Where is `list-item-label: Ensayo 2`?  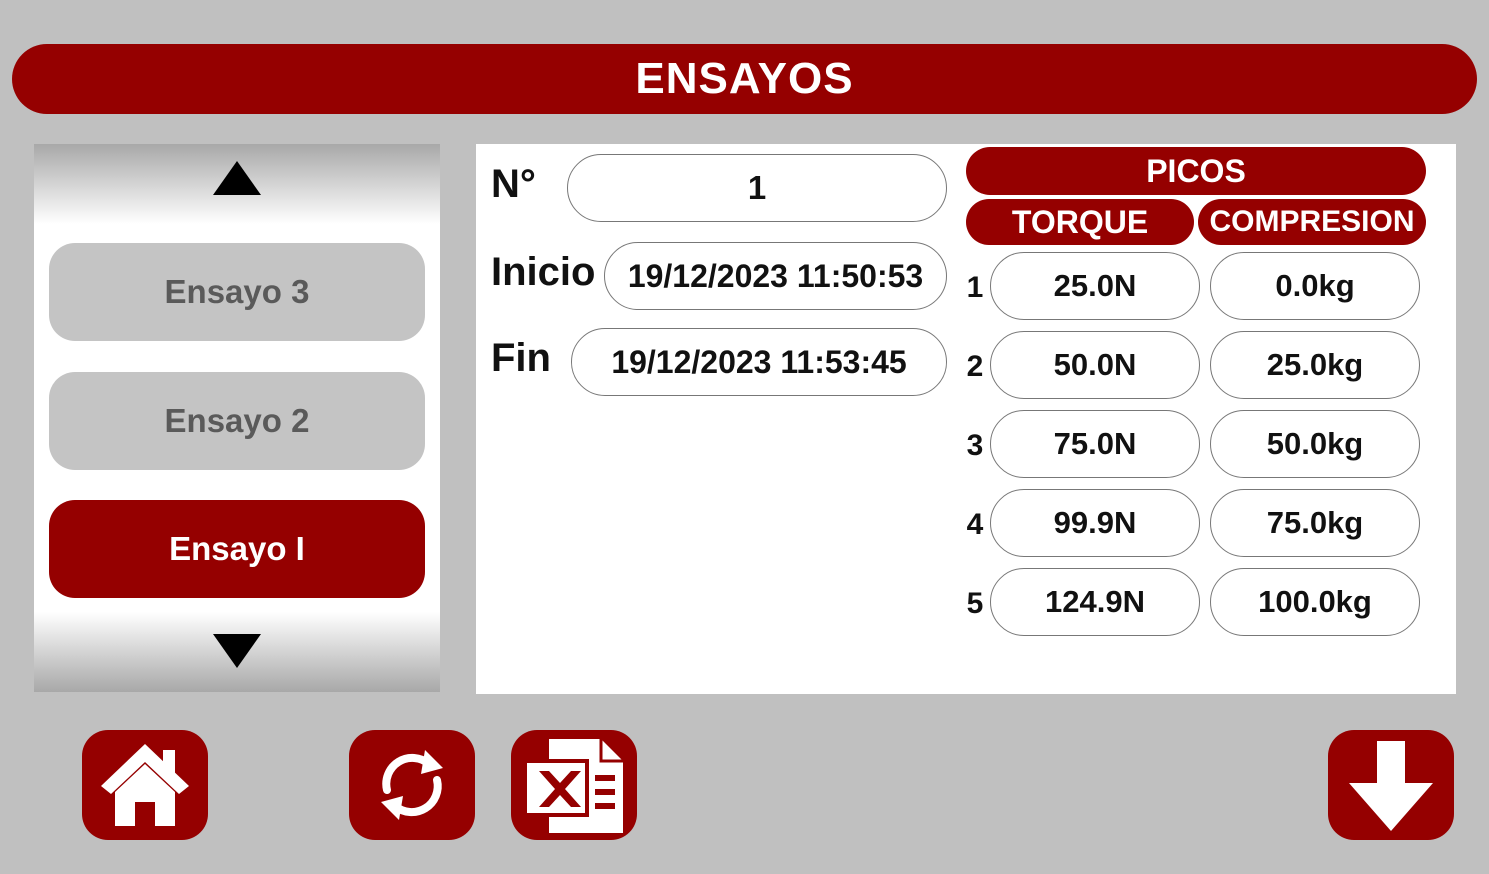
list-item-label: Ensayo 2 is located at coordinates (237, 420).